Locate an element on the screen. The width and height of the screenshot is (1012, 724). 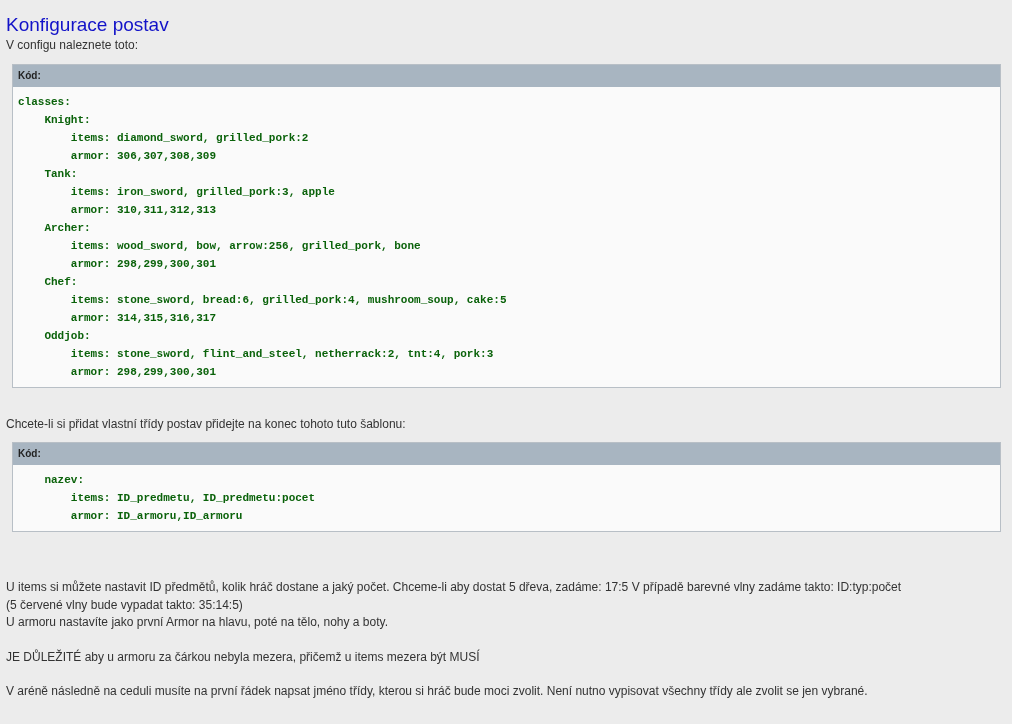
code-line: nazev: is located at coordinates (63, 480).